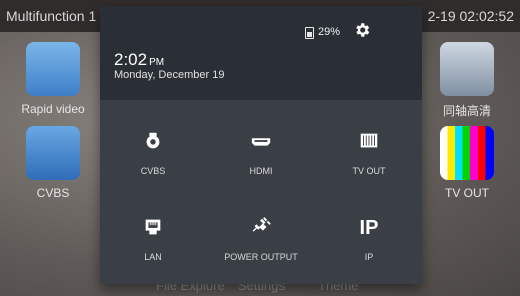  I want to click on tile-power-output: POWER OUTPUT, so click(261, 239).